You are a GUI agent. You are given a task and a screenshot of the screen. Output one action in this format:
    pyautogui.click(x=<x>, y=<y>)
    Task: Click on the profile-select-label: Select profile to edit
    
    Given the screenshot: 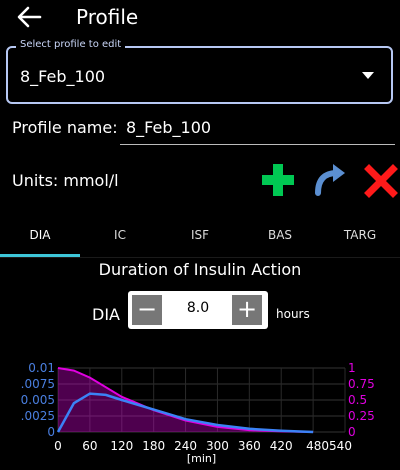 What is the action you would take?
    pyautogui.click(x=71, y=44)
    